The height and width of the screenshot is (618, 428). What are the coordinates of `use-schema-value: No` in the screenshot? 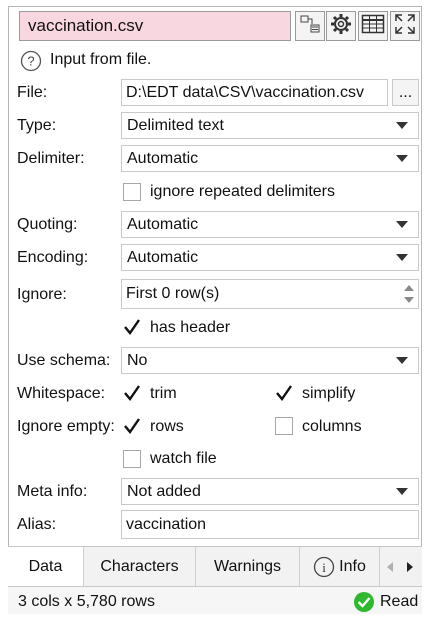 It's located at (137, 360).